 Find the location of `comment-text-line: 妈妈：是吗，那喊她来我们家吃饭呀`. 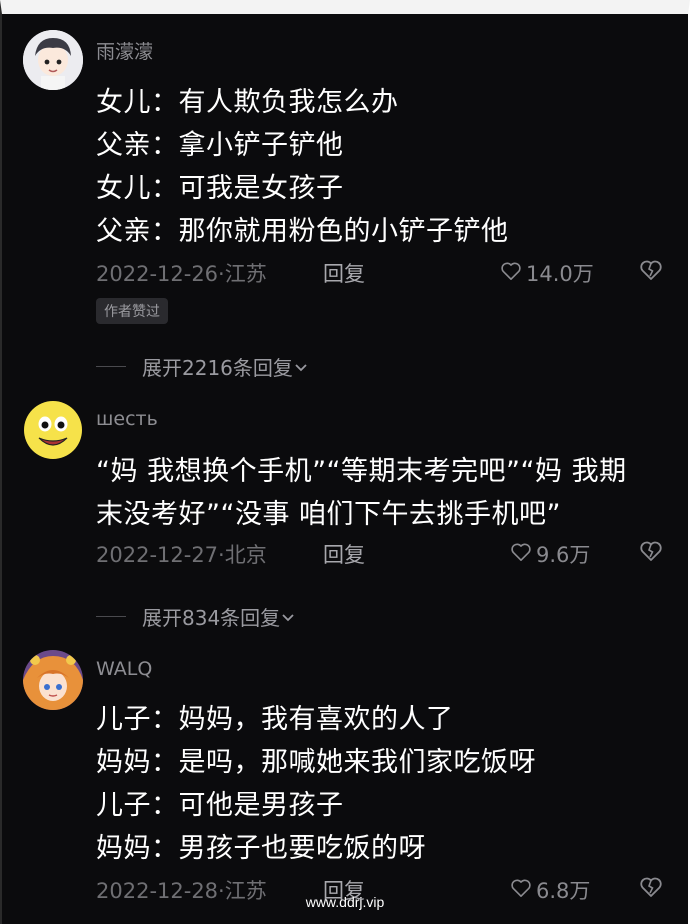

comment-text-line: 妈妈：是吗，那喊她来我们家吃饭呀 is located at coordinates (316, 762).